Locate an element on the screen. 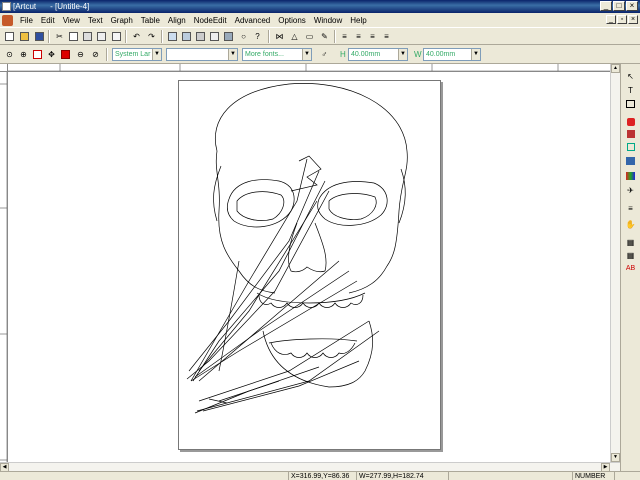  minimize-button: _ is located at coordinates (606, 6).